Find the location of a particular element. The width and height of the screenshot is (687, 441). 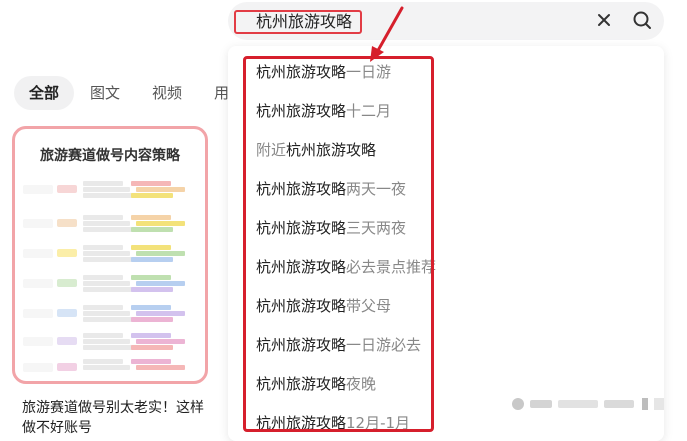

search-input: 杭州旅游攻略 is located at coordinates (298, 22).